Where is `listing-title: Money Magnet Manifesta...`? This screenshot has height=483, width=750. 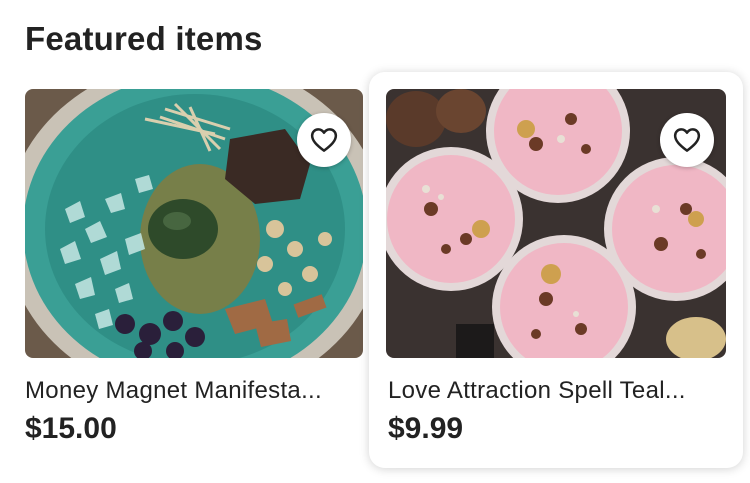
listing-title: Money Magnet Manifesta... is located at coordinates (192, 391).